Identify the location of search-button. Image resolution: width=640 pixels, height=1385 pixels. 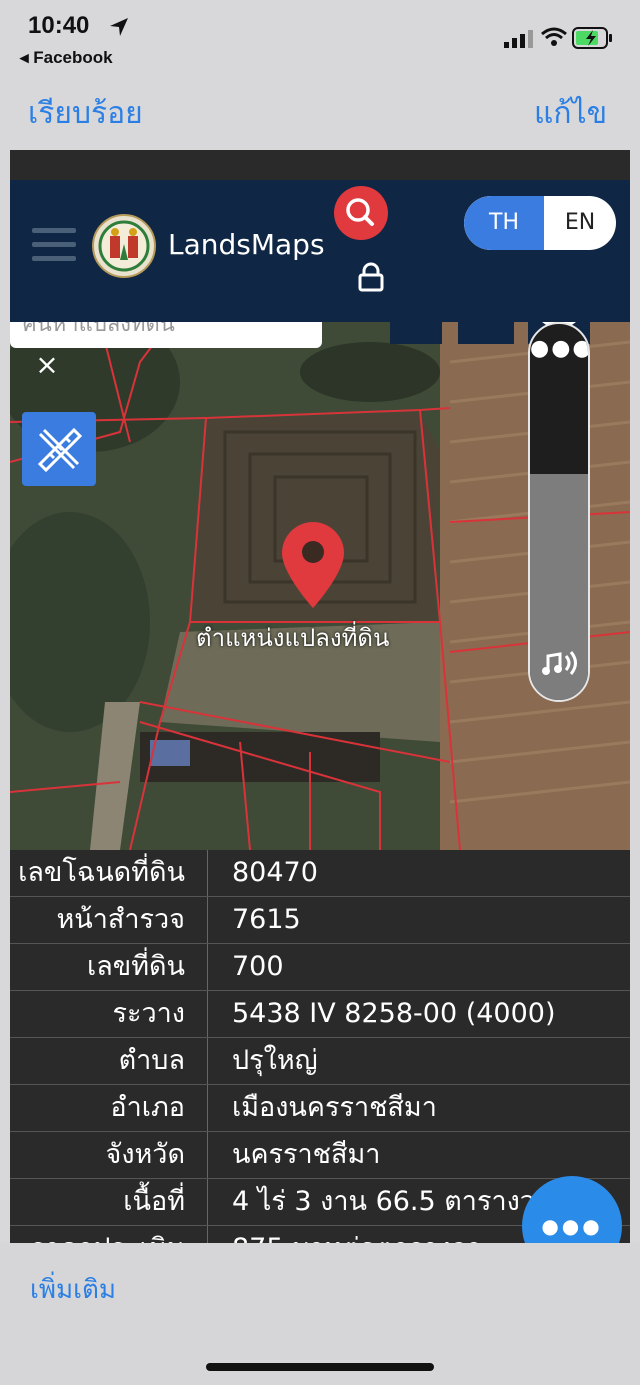
(361, 213).